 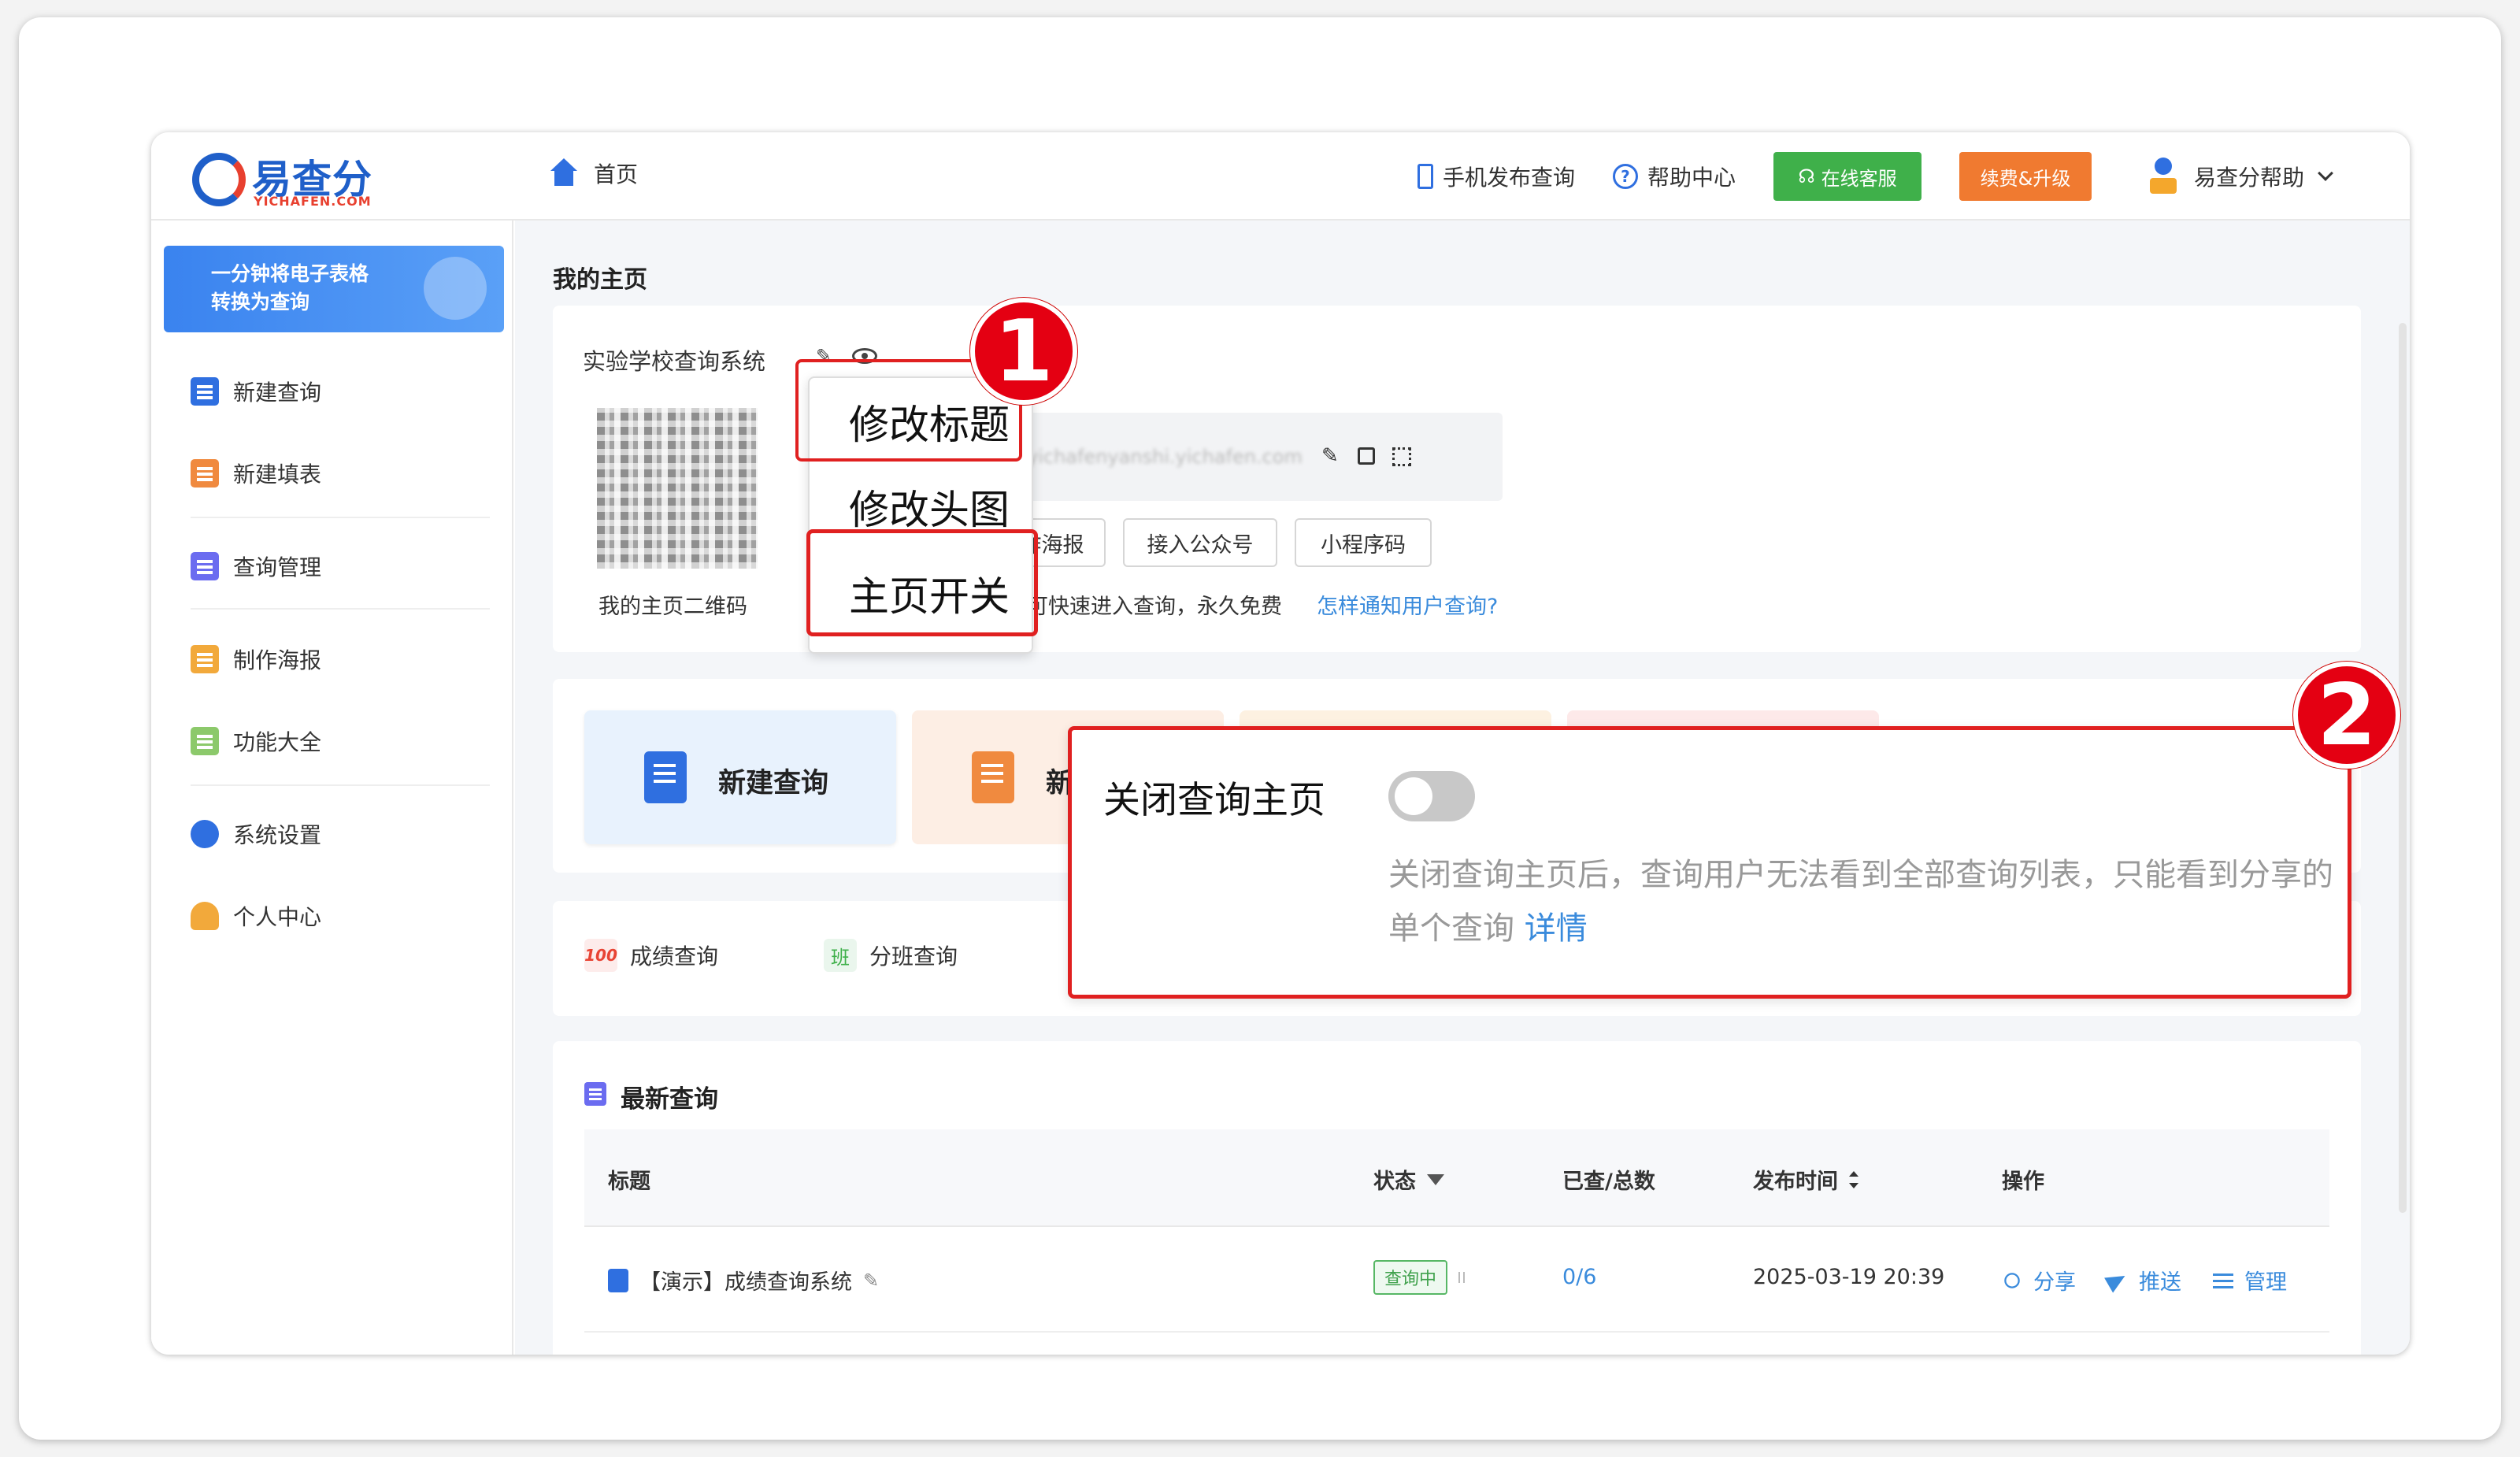 What do you see at coordinates (2325, 173) in the screenshot?
I see `chevron-down-icon` at bounding box center [2325, 173].